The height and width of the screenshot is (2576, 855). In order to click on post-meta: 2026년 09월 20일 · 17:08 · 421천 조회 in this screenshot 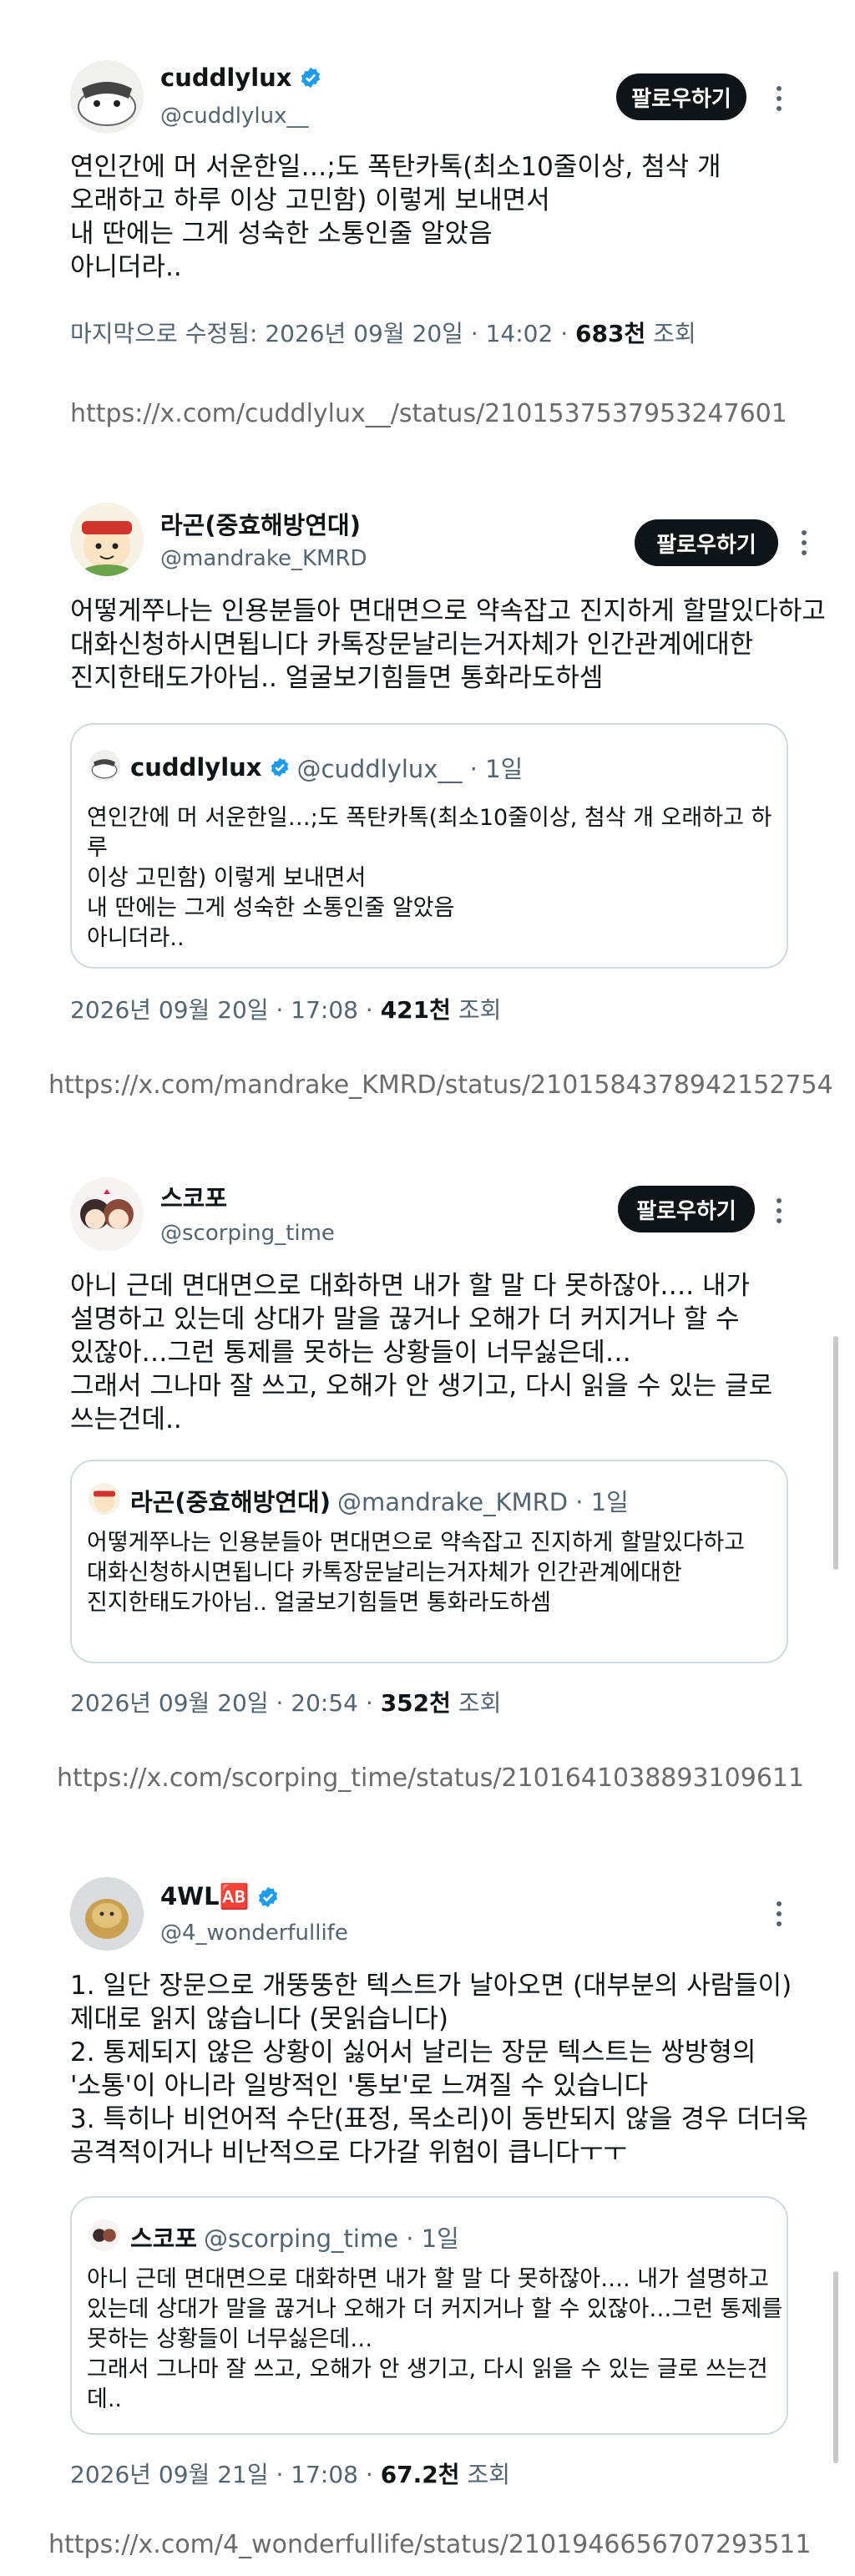, I will do `click(285, 1008)`.